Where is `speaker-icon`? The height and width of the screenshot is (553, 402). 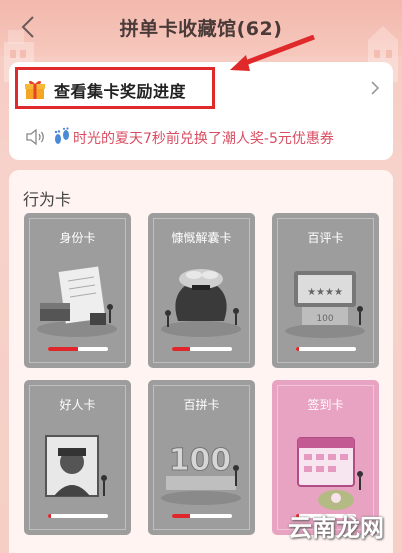 speaker-icon is located at coordinates (35, 137).